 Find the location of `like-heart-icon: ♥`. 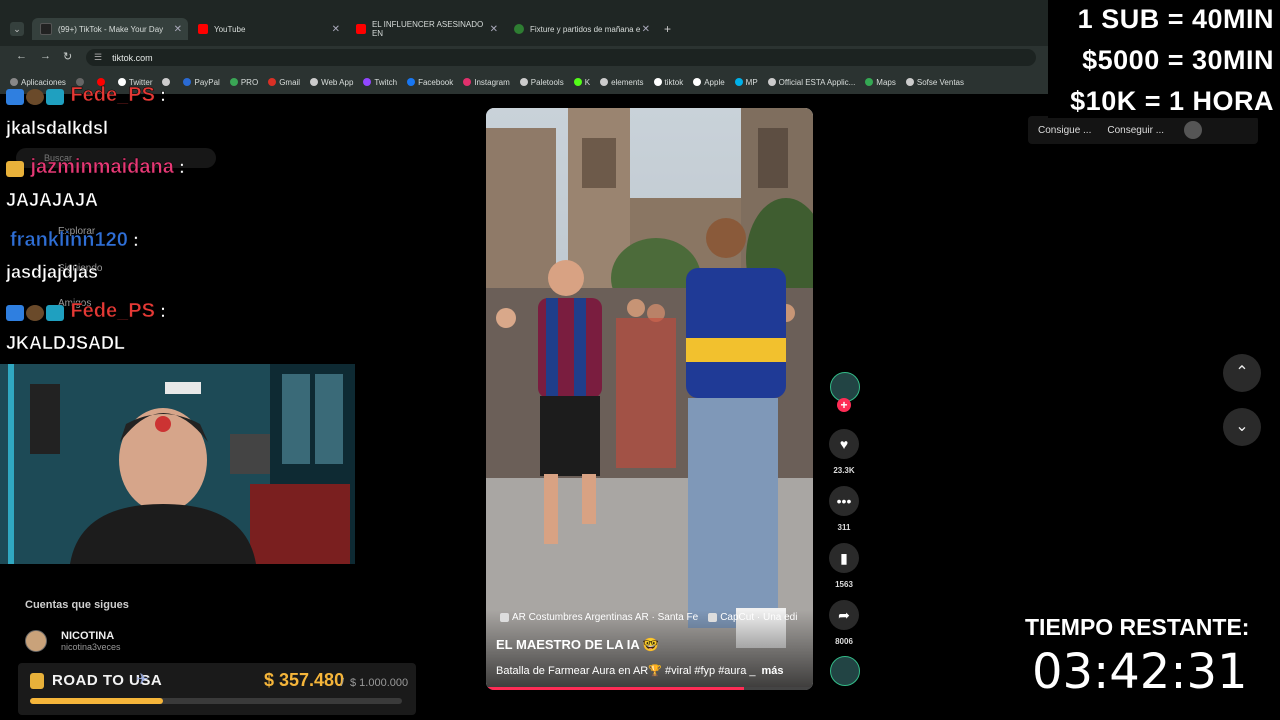

like-heart-icon: ♥ is located at coordinates (844, 444).